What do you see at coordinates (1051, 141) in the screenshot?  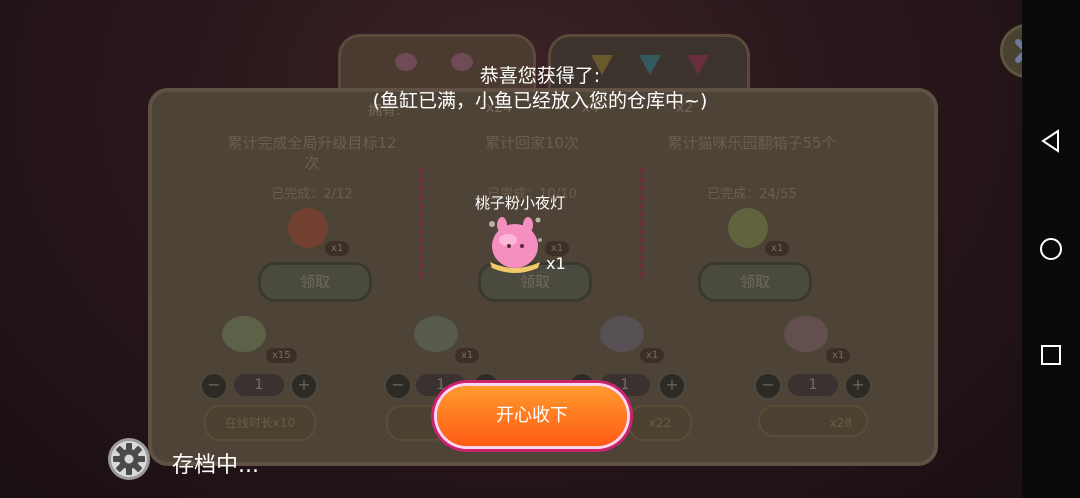 I see `back-icon` at bounding box center [1051, 141].